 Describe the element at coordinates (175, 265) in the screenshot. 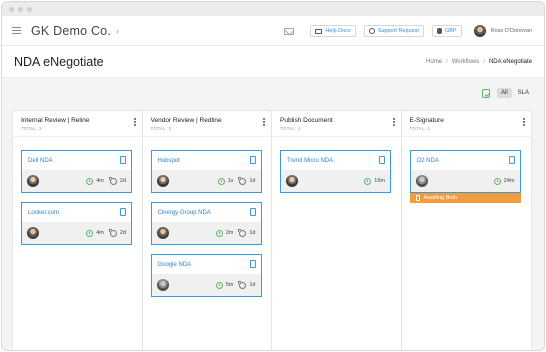

I see `card-title: Google NDA` at that location.